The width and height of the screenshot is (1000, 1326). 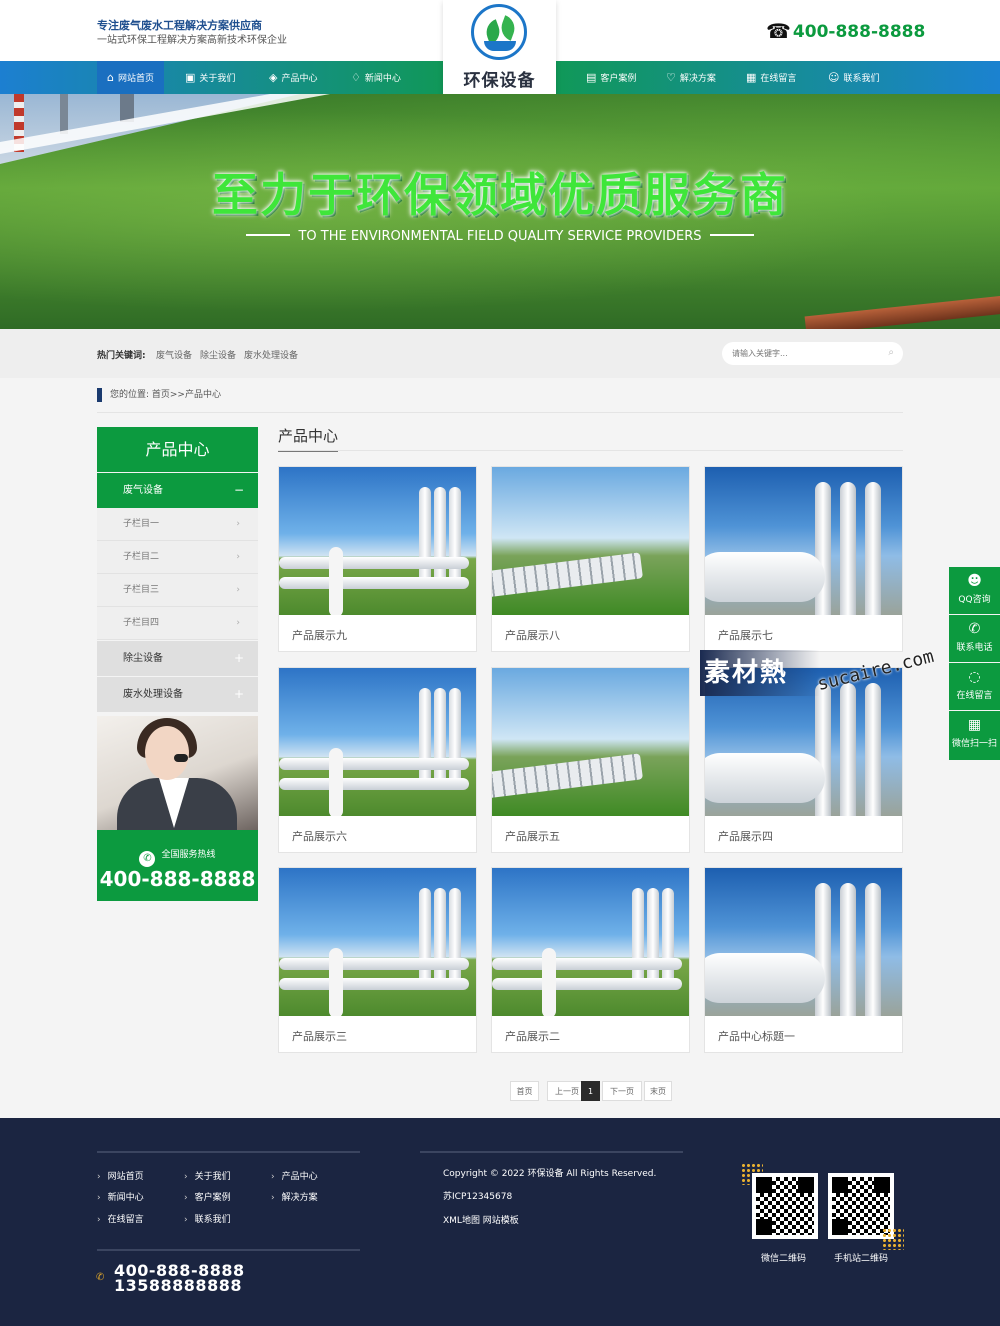 I want to click on sidebar-cat-exhaust: 废气设备 −, so click(x=177, y=490).